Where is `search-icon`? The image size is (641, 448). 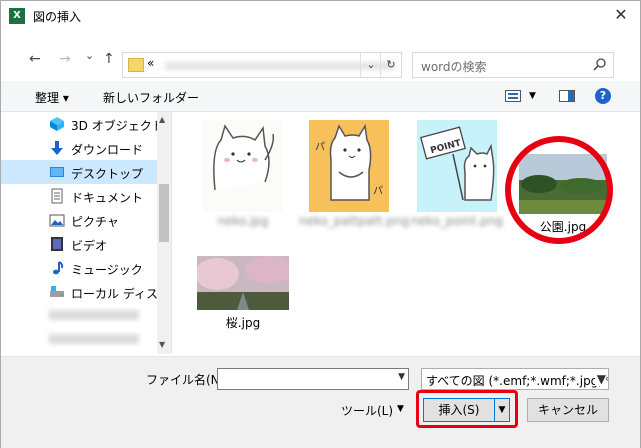
search-icon is located at coordinates (600, 64).